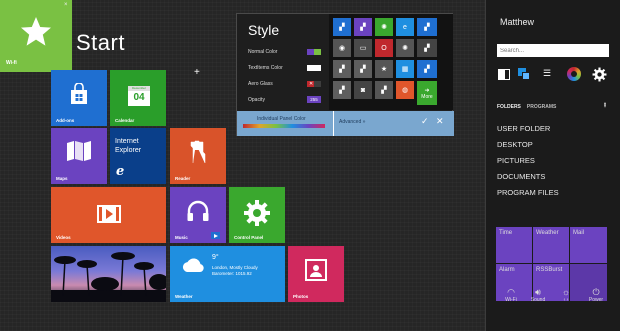 The image size is (620, 331). What do you see at coordinates (521, 176) in the screenshot?
I see `folder-documents: DOCUMENTS` at bounding box center [521, 176].